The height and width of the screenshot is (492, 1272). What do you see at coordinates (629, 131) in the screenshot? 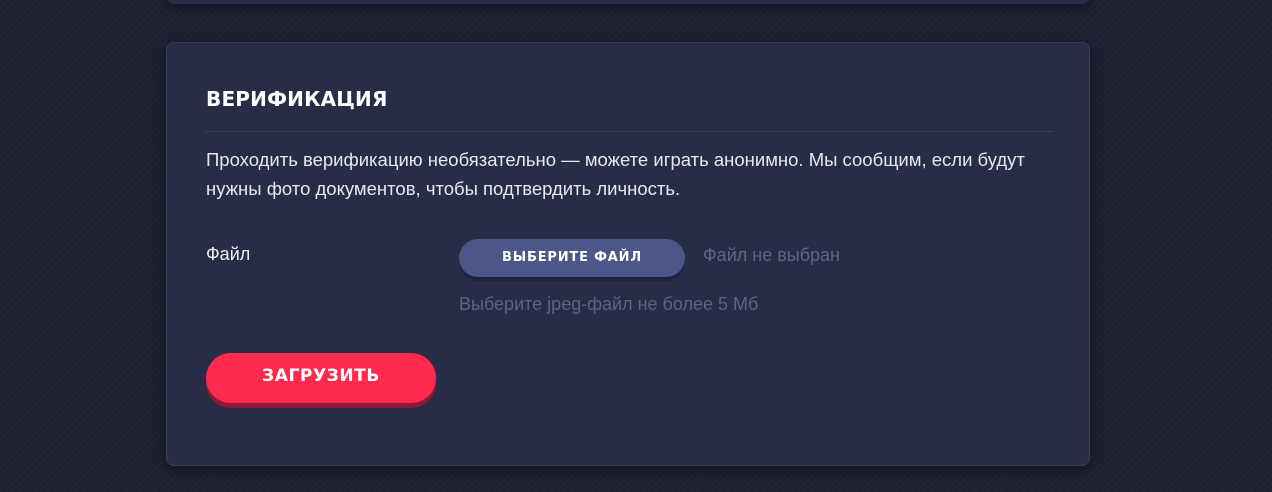
I see `title-divider` at bounding box center [629, 131].